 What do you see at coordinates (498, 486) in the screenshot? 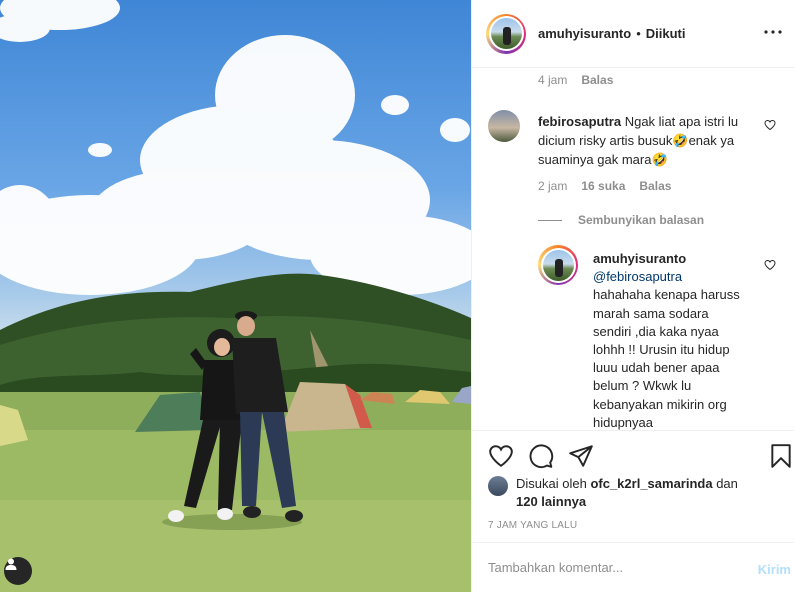
I see `liker-avatar` at bounding box center [498, 486].